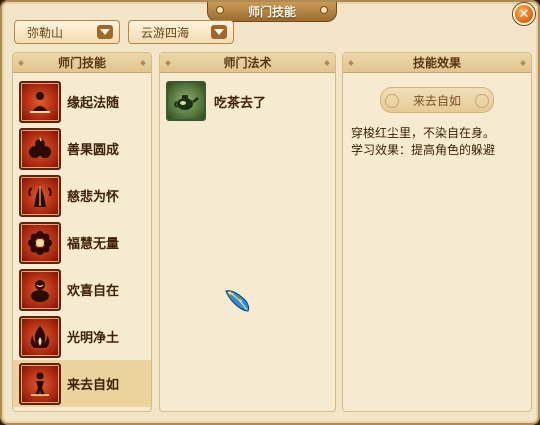 This screenshot has height=425, width=540. What do you see at coordinates (93, 385) in the screenshot?
I see `skill-label: 来去自如` at bounding box center [93, 385].